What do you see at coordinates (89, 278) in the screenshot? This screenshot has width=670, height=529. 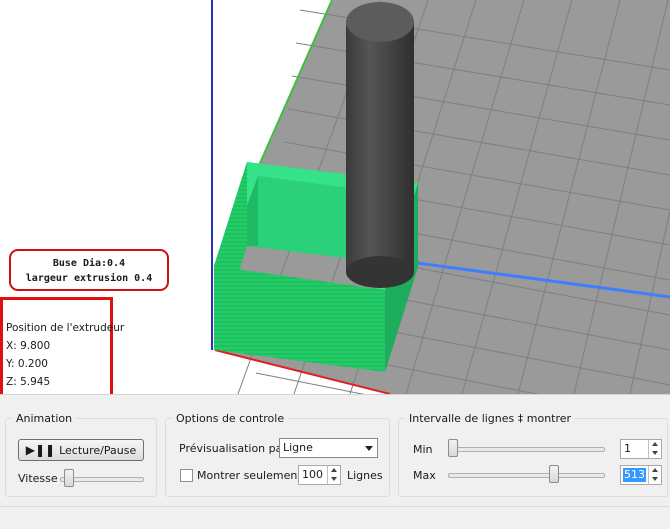 I see `extrusion-width-text: largeur extrusion 0.4` at bounding box center [89, 278].